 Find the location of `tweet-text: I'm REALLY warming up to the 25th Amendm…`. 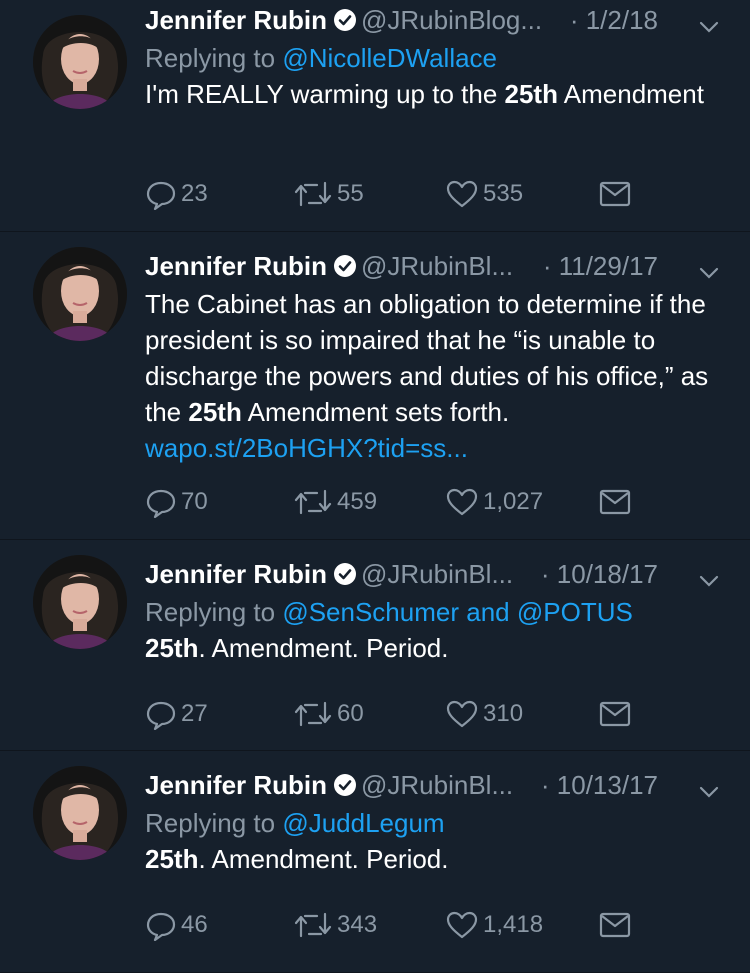

tweet-text: I'm REALLY warming up to the 25th Amendm… is located at coordinates (432, 94).